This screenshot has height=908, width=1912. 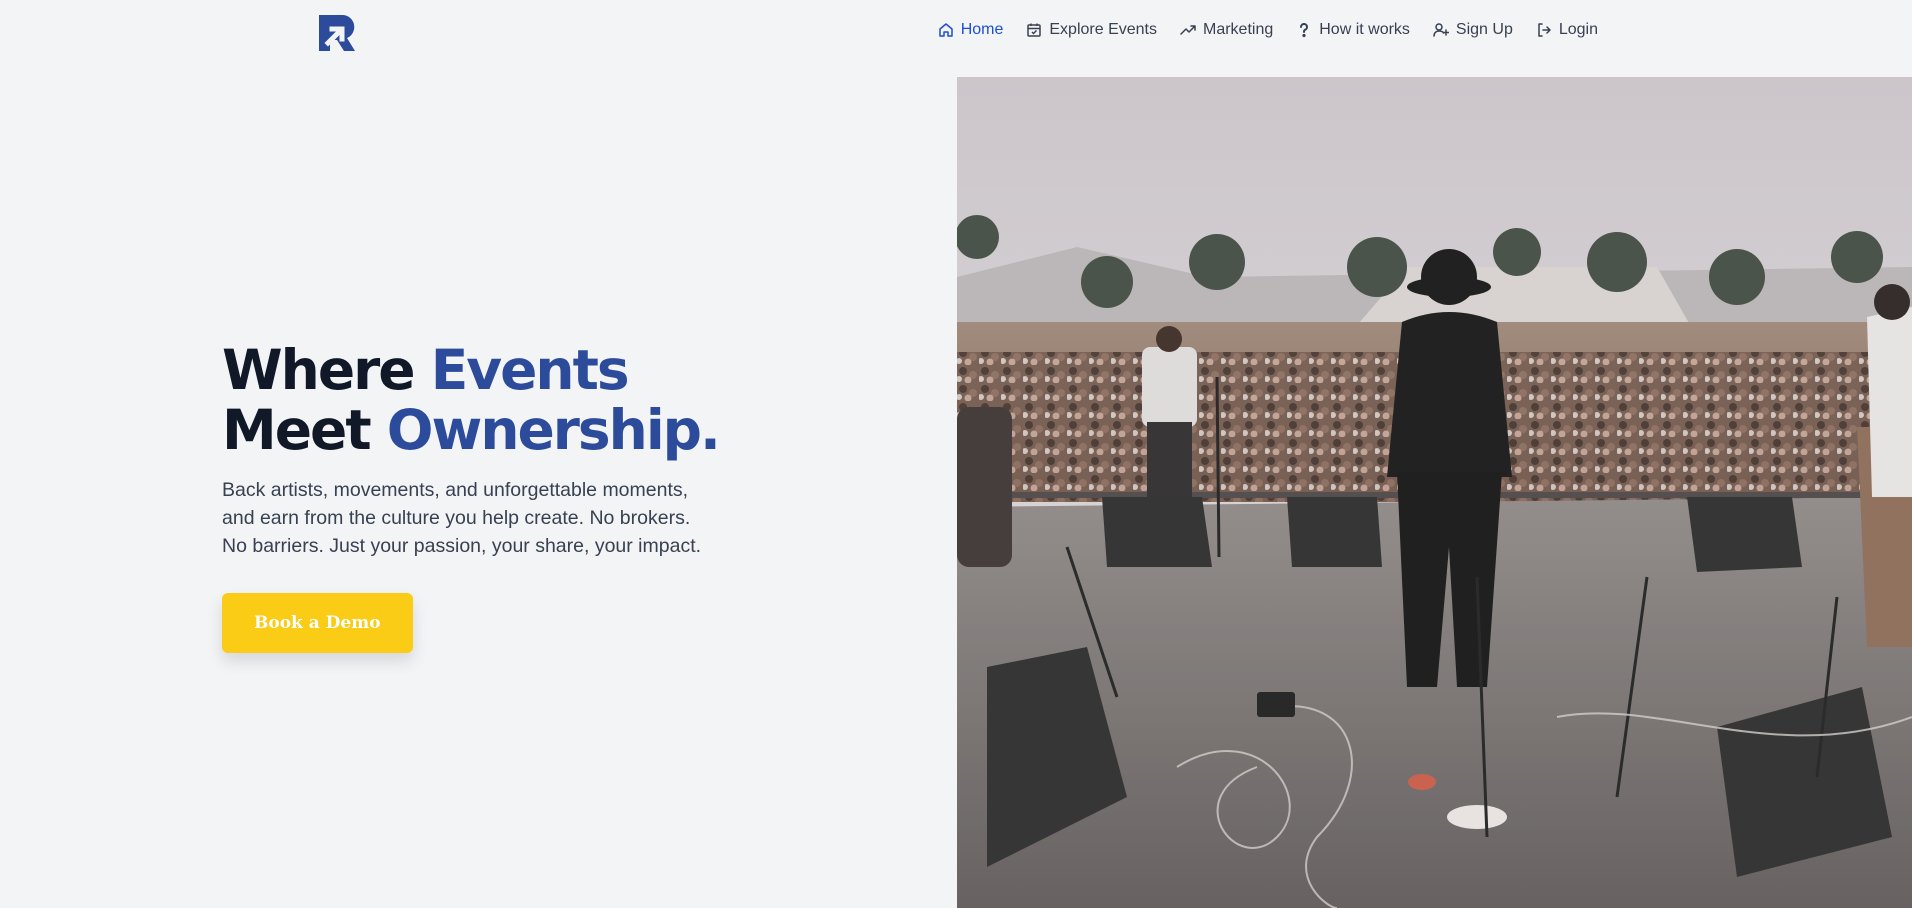 What do you see at coordinates (1188, 30) in the screenshot?
I see `trending-up-icon` at bounding box center [1188, 30].